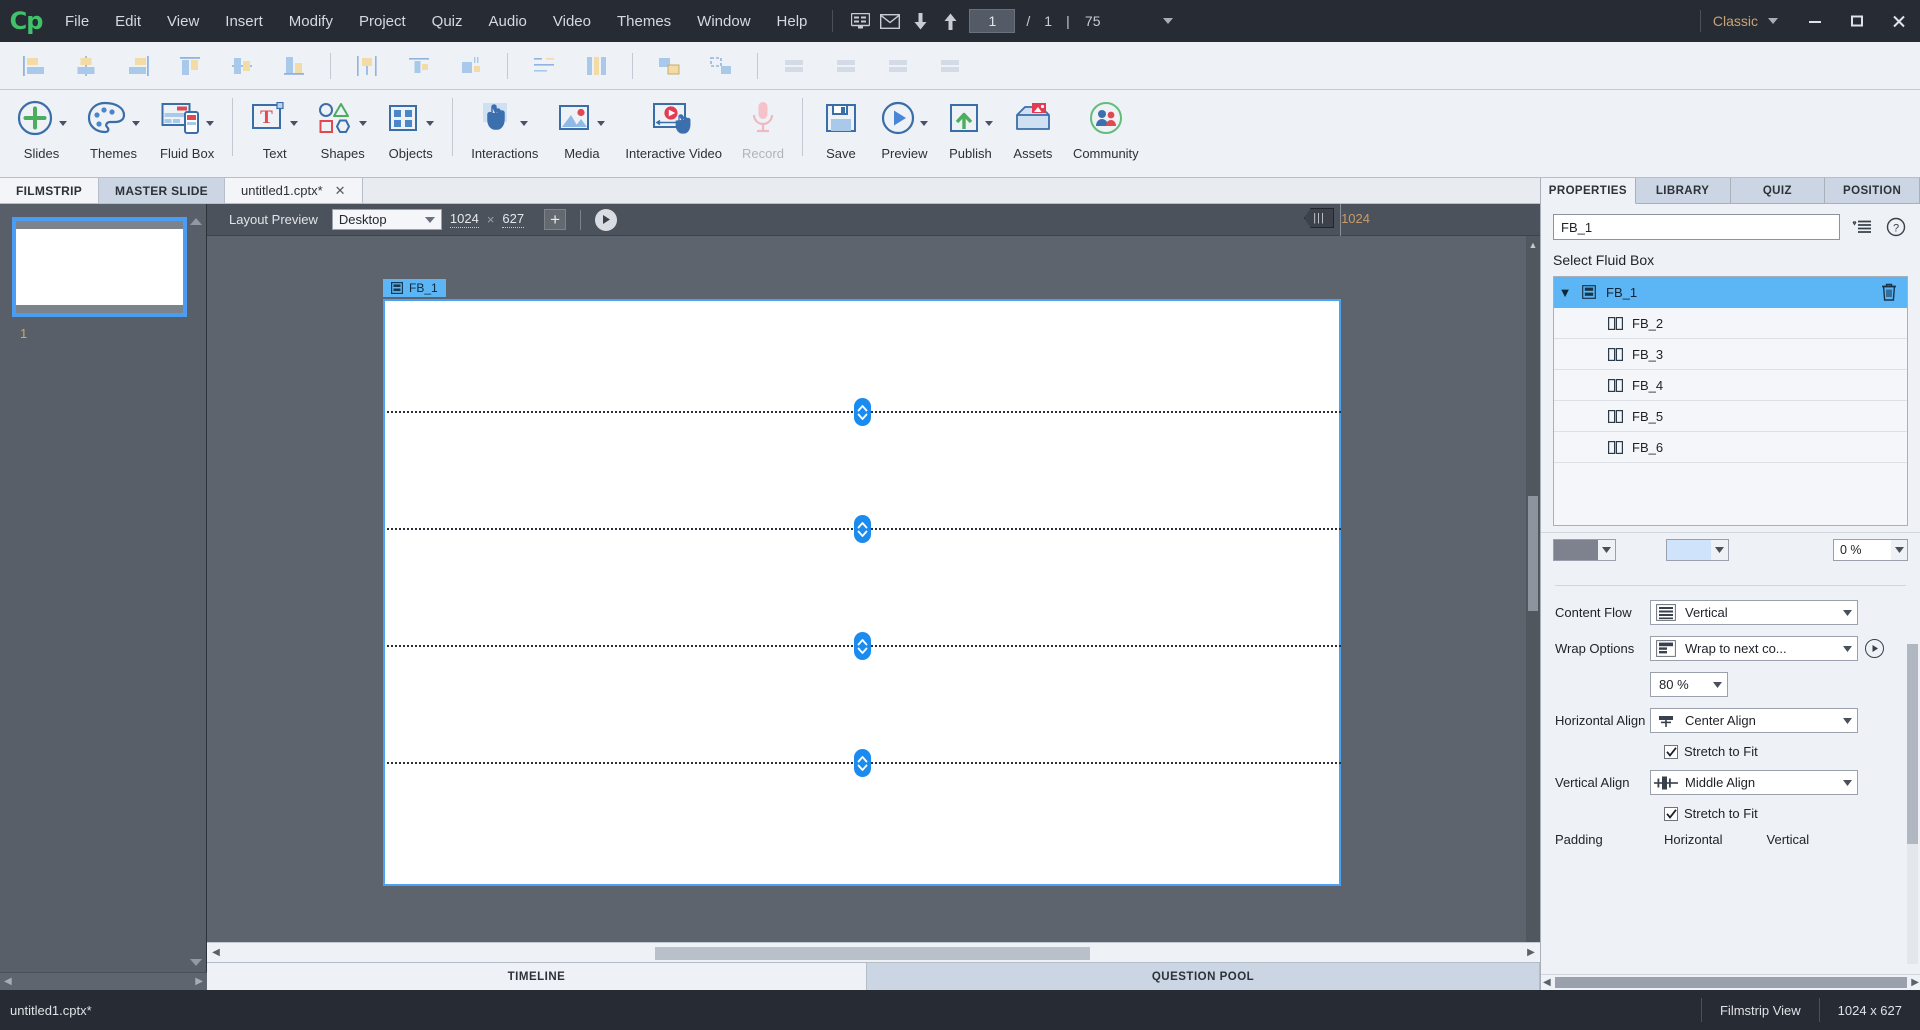  Describe the element at coordinates (890, 21) in the screenshot. I see `mail-icon` at that location.